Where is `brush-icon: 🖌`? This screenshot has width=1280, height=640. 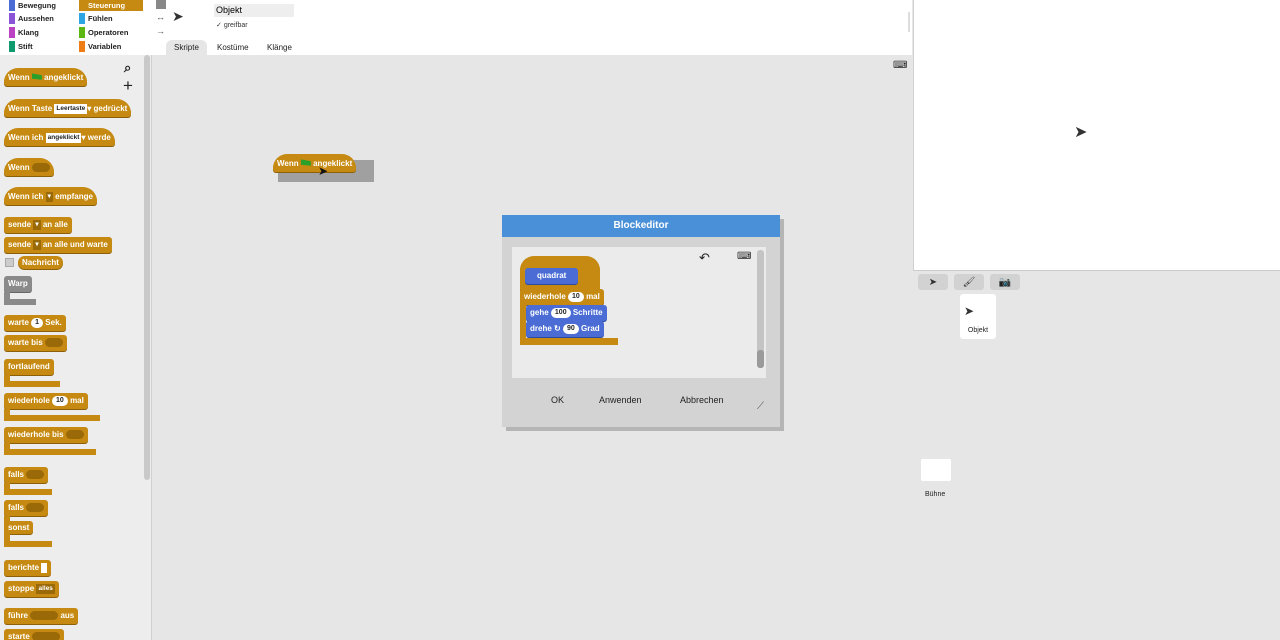 brush-icon: 🖌 is located at coordinates (969, 282).